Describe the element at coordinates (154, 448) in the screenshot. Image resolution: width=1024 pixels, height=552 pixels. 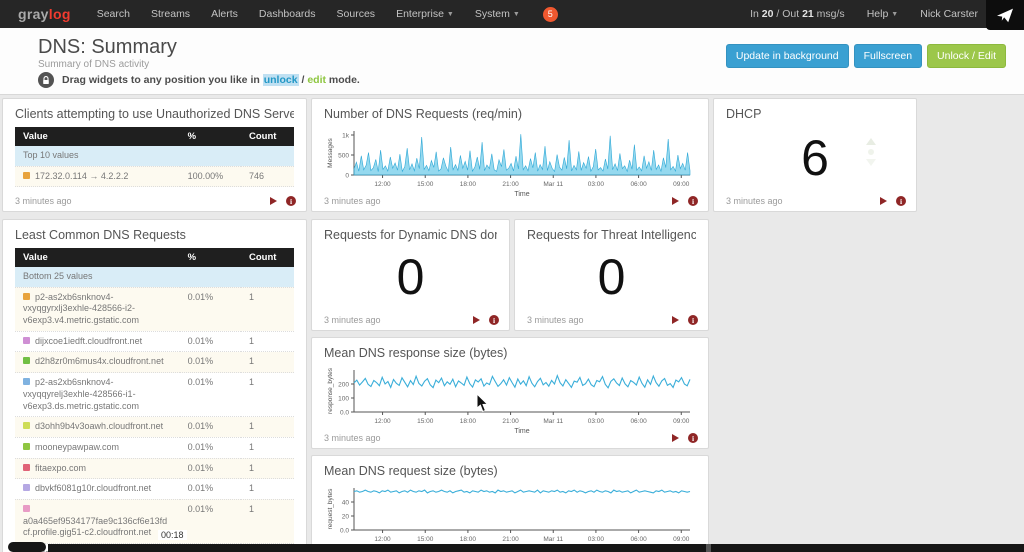
I see `table-row: mooneypawpaw.com 0.01% 1` at that location.